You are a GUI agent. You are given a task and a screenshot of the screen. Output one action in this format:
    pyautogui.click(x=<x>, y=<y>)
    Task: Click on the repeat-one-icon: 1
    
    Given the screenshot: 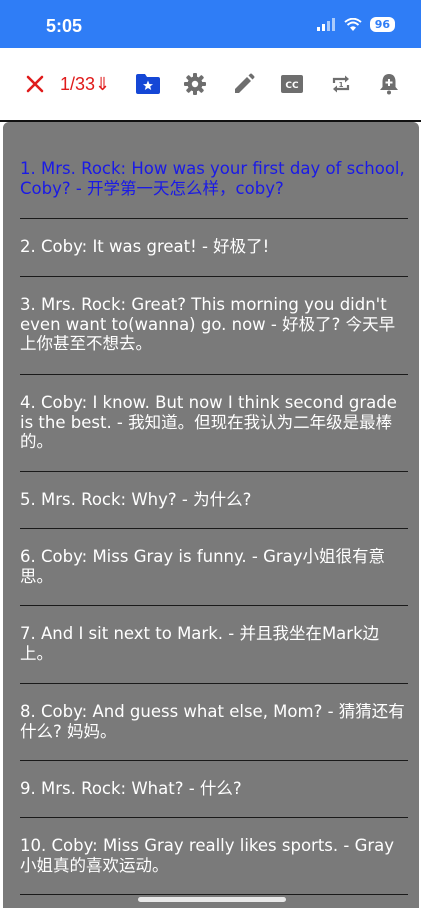 What is the action you would take?
    pyautogui.click(x=341, y=84)
    